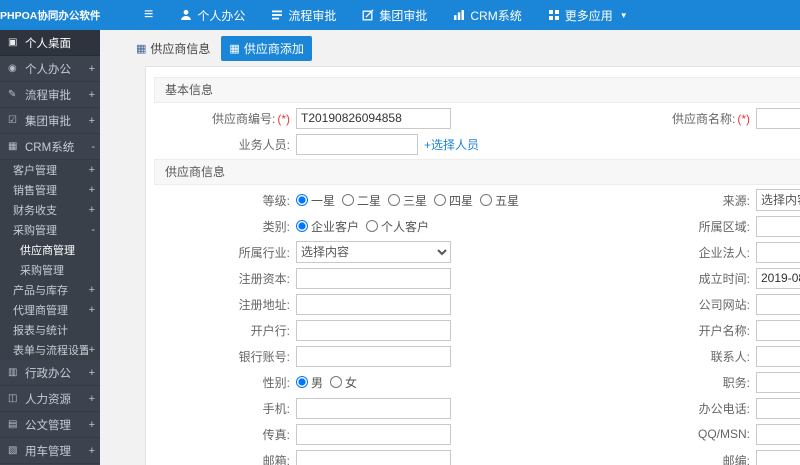 The width and height of the screenshot is (800, 465). Describe the element at coordinates (50, 373) in the screenshot. I see `sidebar-item-15: ▥ 行政办公 +` at that location.